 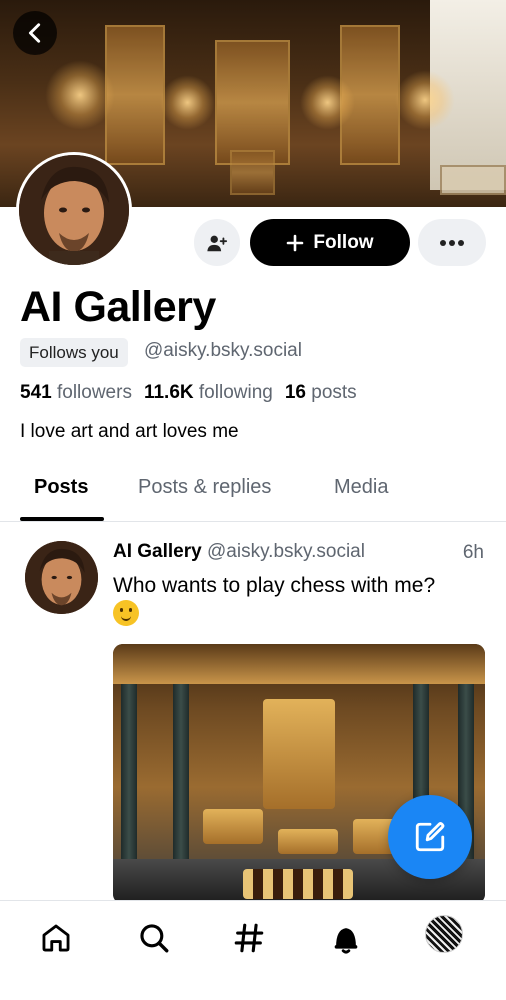 I want to click on post-author-avatar, so click(x=61, y=577).